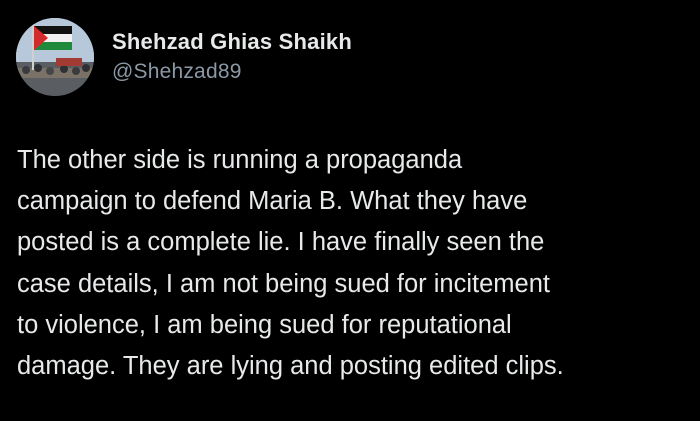 Image resolution: width=700 pixels, height=421 pixels. What do you see at coordinates (232, 57) in the screenshot?
I see `author-names: Shehzad Ghias Shaikh @Shehzad89` at bounding box center [232, 57].